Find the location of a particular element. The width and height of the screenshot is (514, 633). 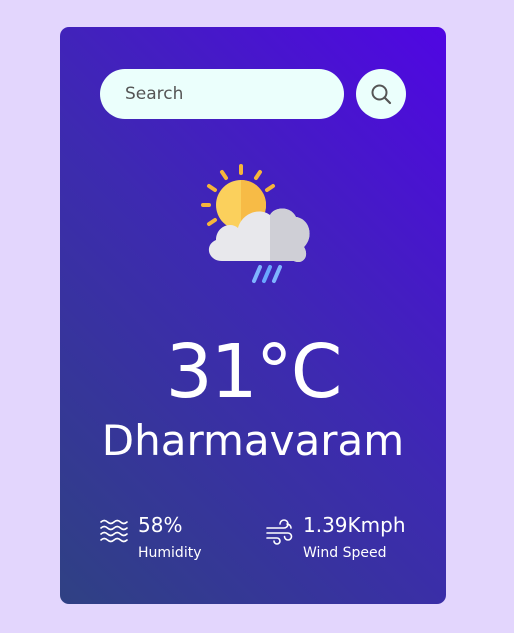

humidity-value: 58% is located at coordinates (160, 525).